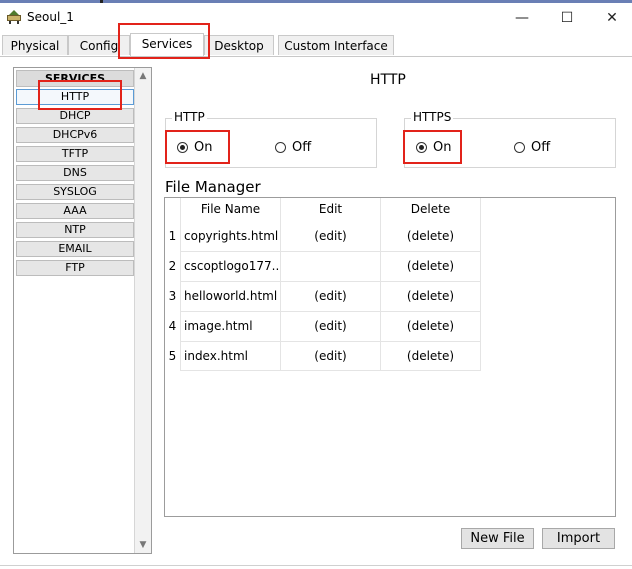 This screenshot has height=569, width=632. Describe the element at coordinates (232, 356) in the screenshot. I see `file-name-cell: index.html` at that location.